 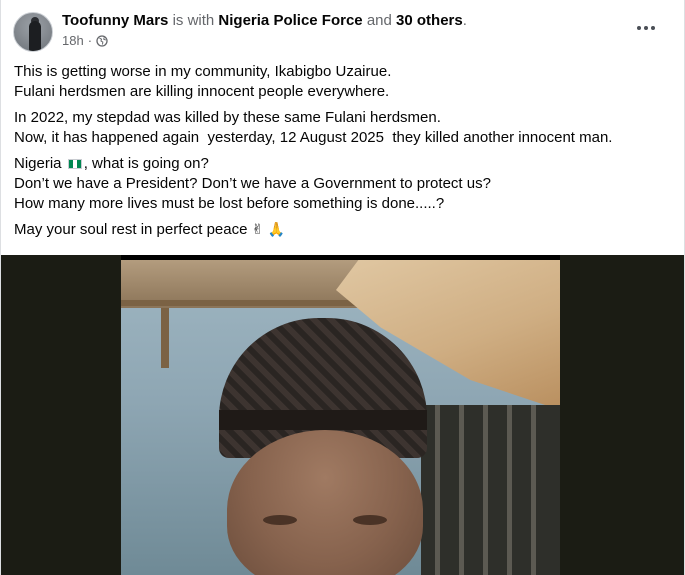 I want to click on photo-letterbox-left, so click(x=61, y=415).